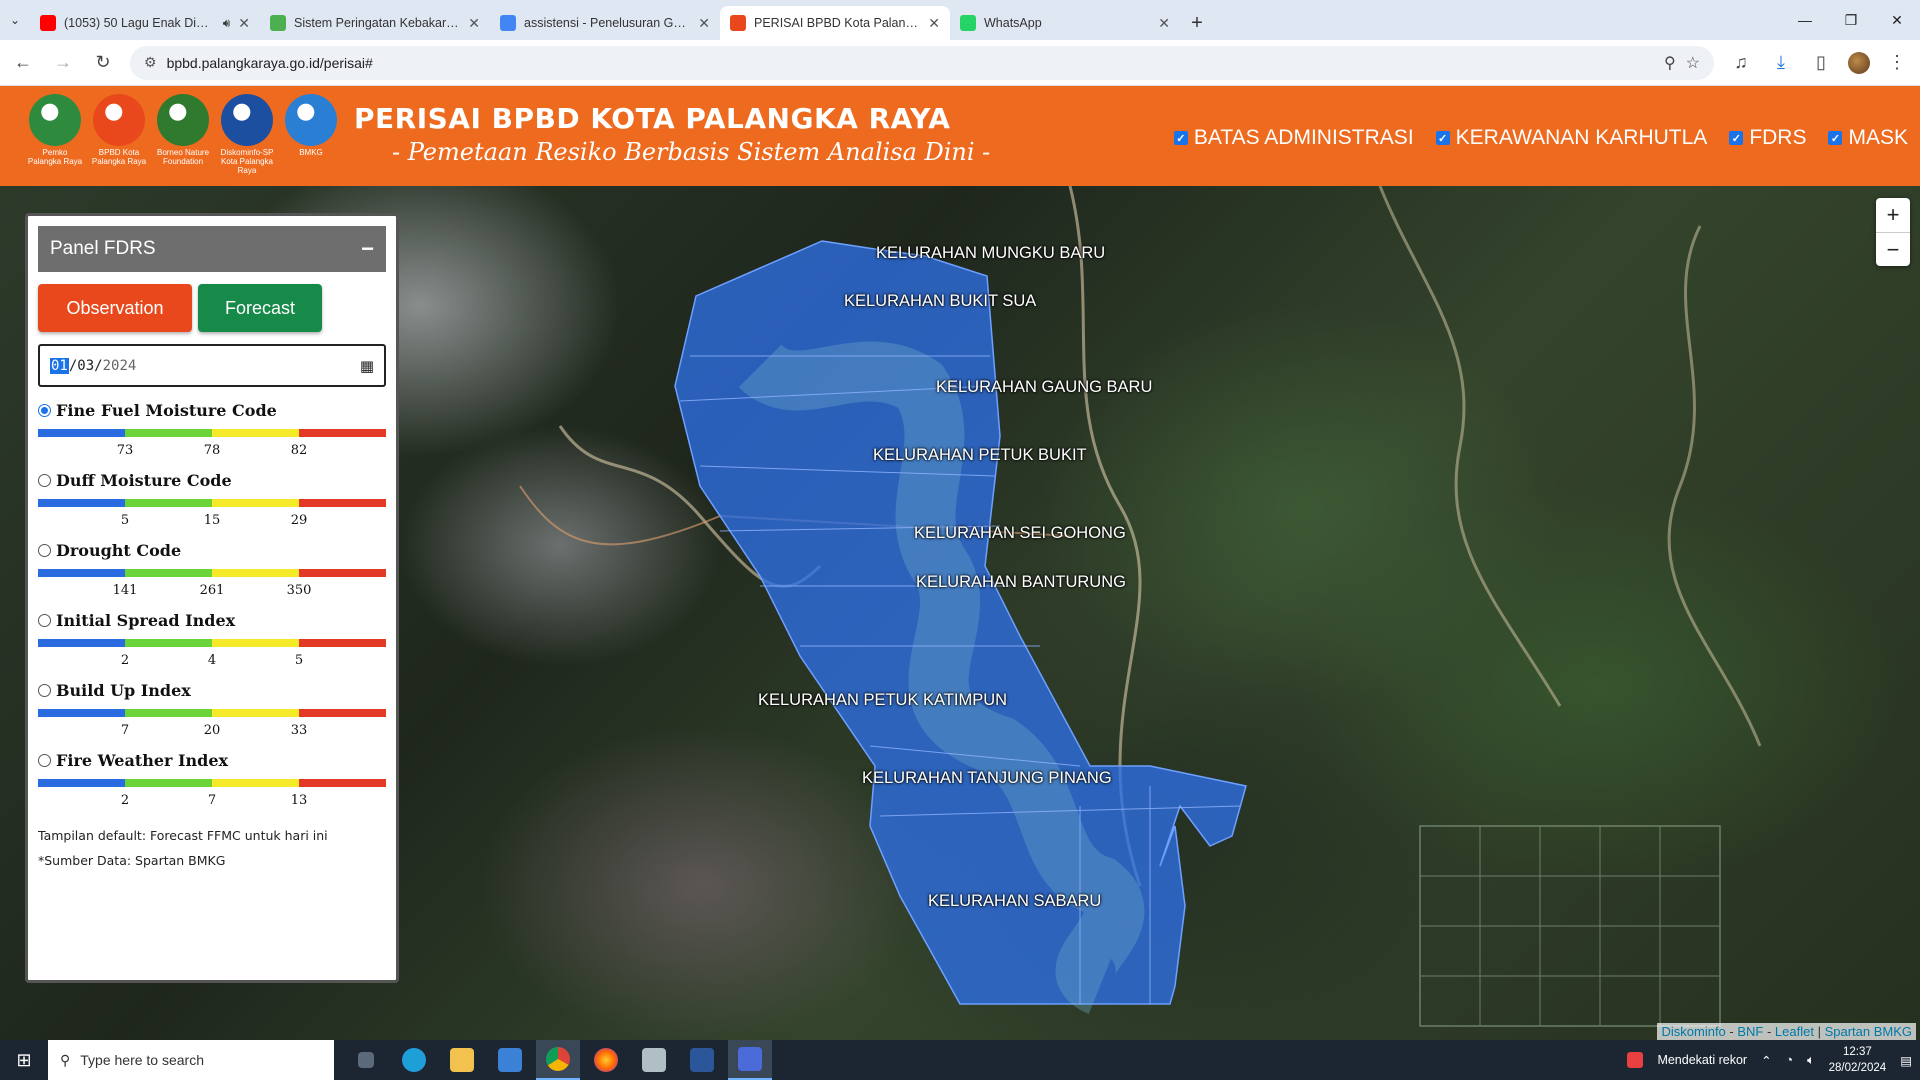  What do you see at coordinates (510, 1060) in the screenshot?
I see `mail-icon` at bounding box center [510, 1060].